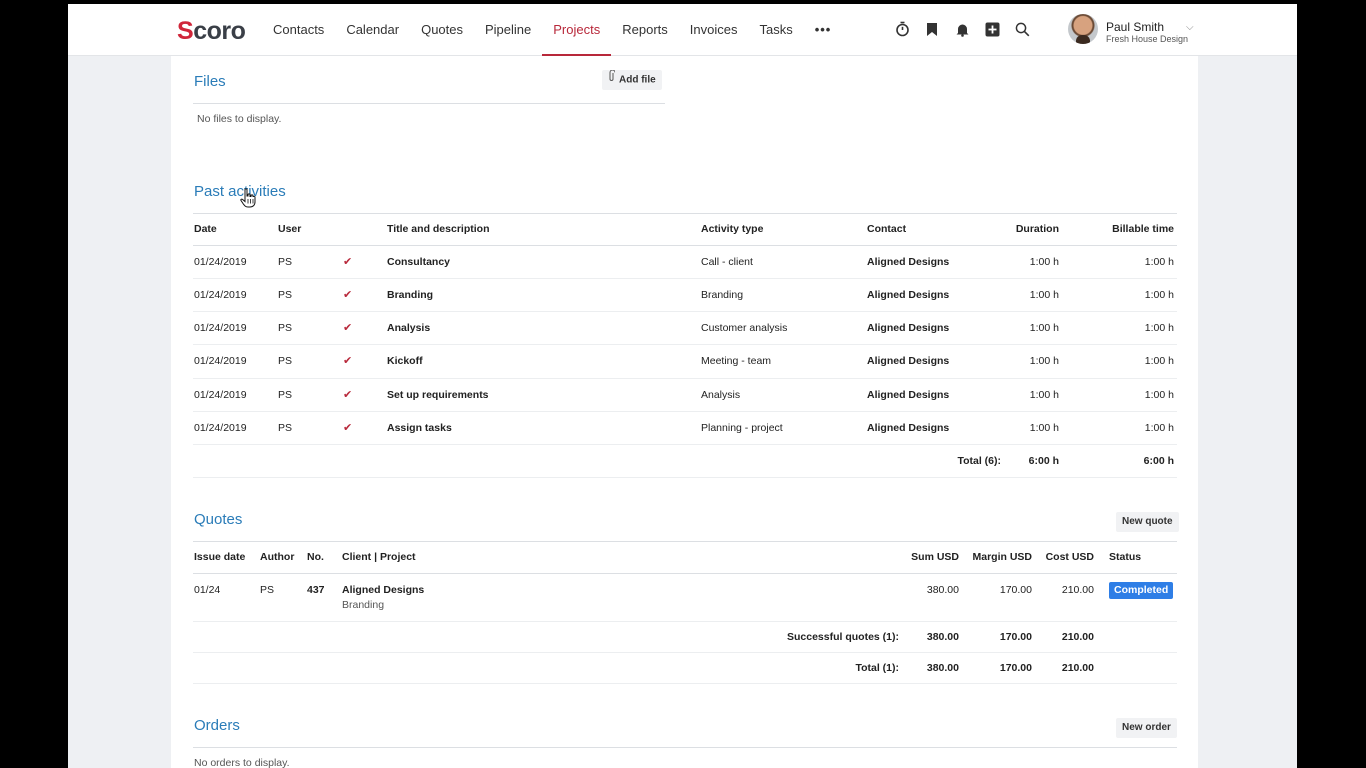  What do you see at coordinates (823, 30) in the screenshot?
I see `nav-more-icon: •••` at bounding box center [823, 30].